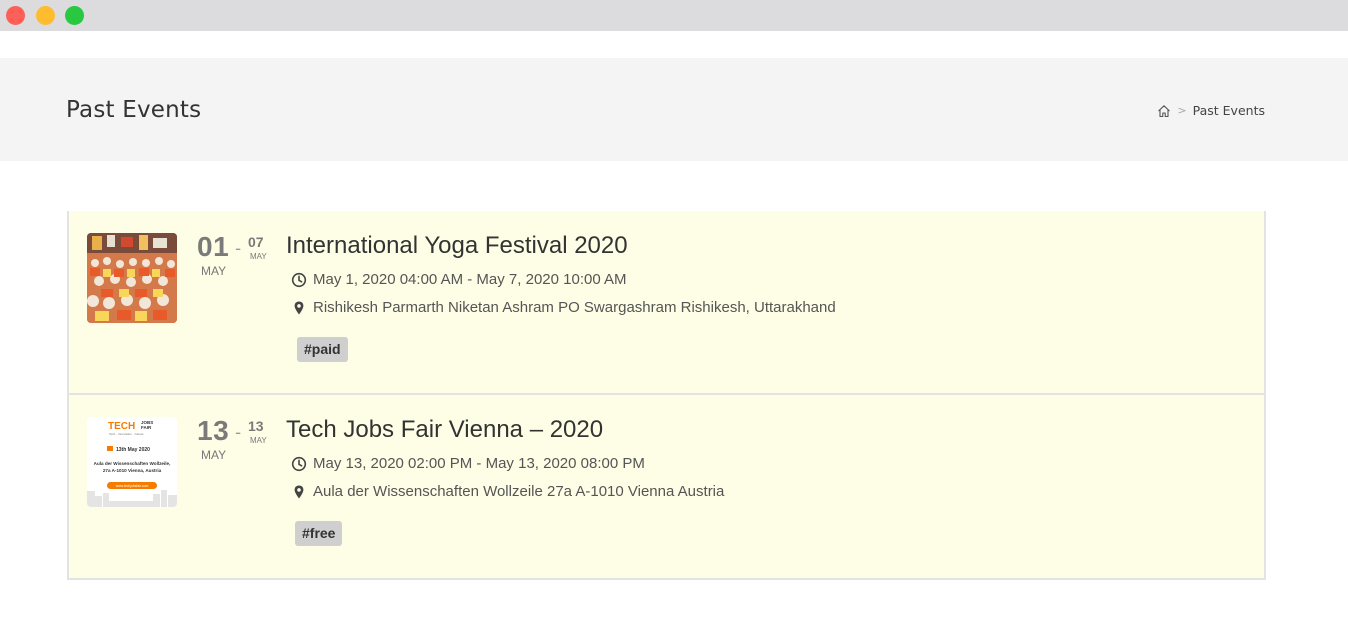 The height and width of the screenshot is (635, 1348). Describe the element at coordinates (15, 15) in the screenshot. I see `close-window-button` at that location.